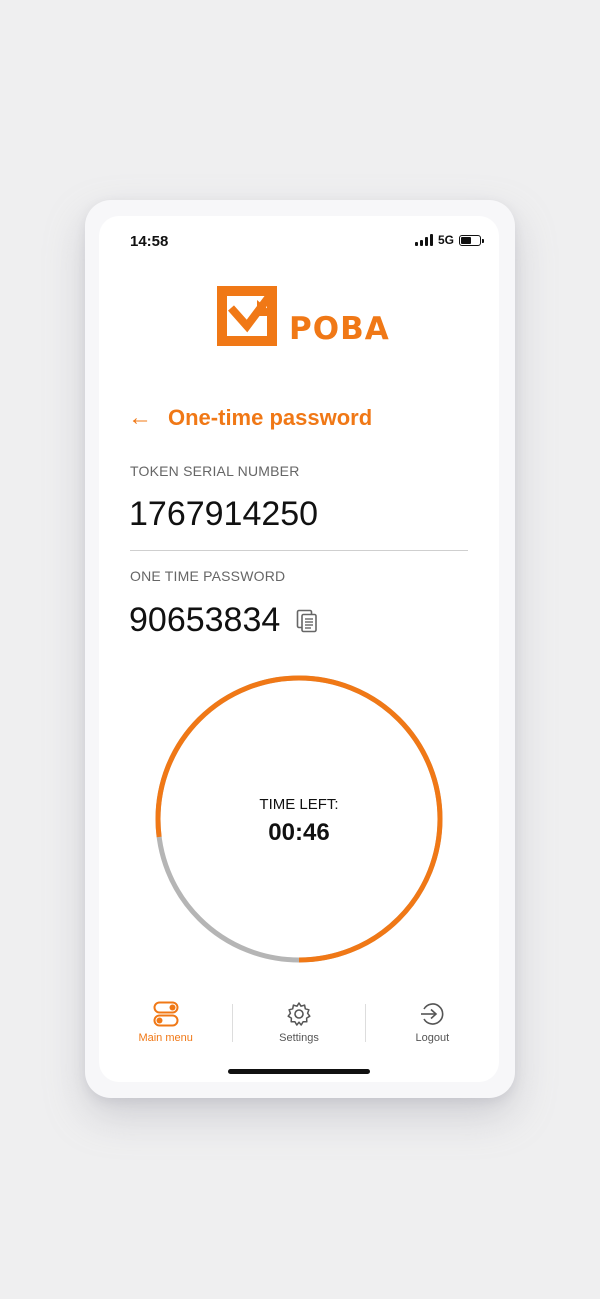 This screenshot has height=1299, width=600. Describe the element at coordinates (299, 804) in the screenshot. I see `time-left-label: TIME LEFT:` at that location.